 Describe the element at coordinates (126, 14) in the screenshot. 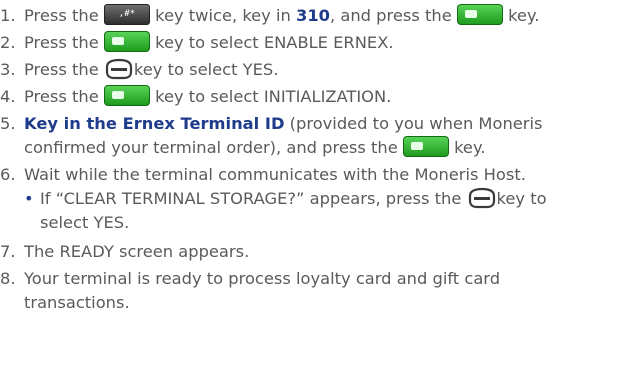

I see `function-key-icon: ,#*` at that location.